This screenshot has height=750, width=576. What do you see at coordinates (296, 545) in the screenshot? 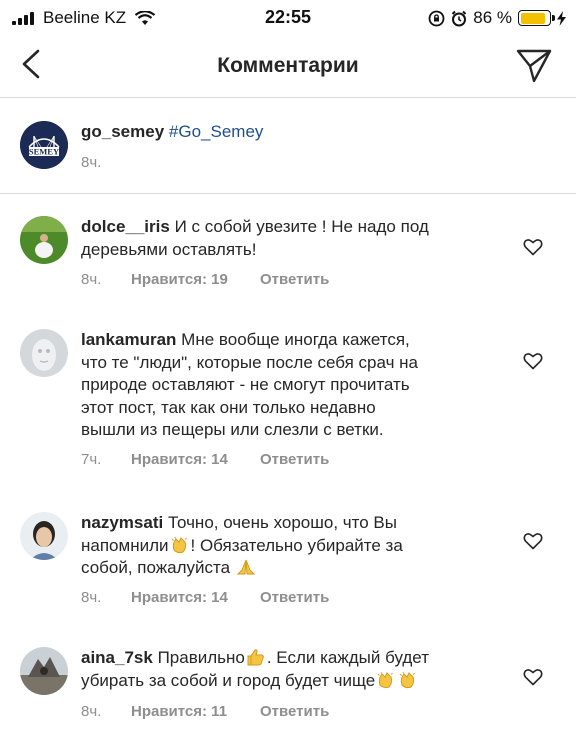
I see `comment-line: ! Обязательно убирайте за` at bounding box center [296, 545].